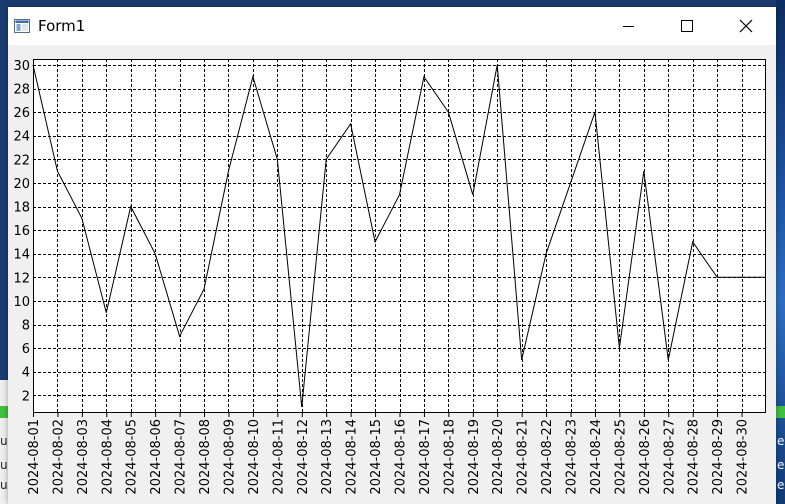 This screenshot has width=785, height=504. I want to click on y-tick-label: 26, so click(21, 113).